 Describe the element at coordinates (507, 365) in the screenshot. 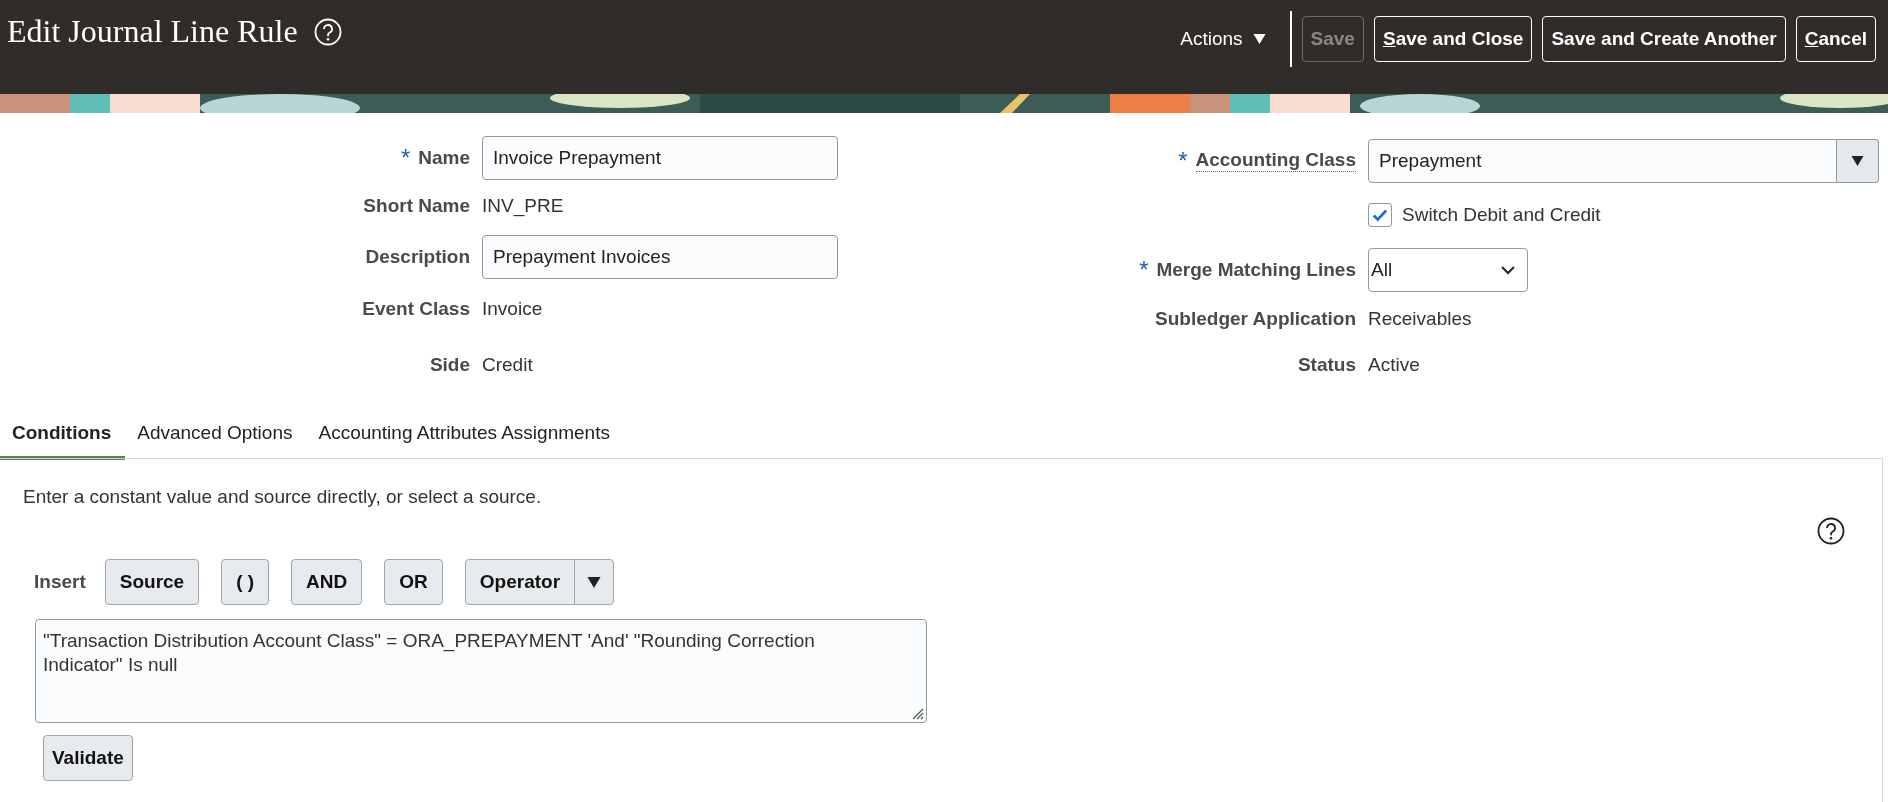

I see `field-value: Credit` at that location.